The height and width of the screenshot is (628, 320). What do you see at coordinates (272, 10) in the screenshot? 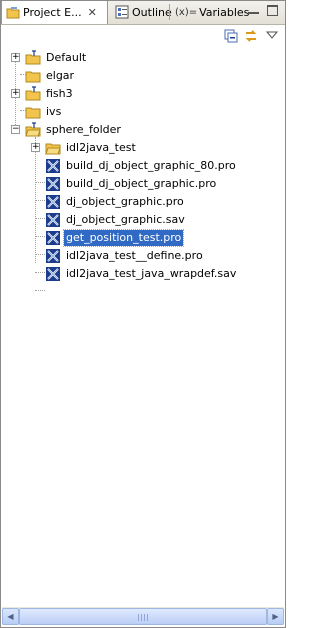
I see `maximize-icon` at bounding box center [272, 10].